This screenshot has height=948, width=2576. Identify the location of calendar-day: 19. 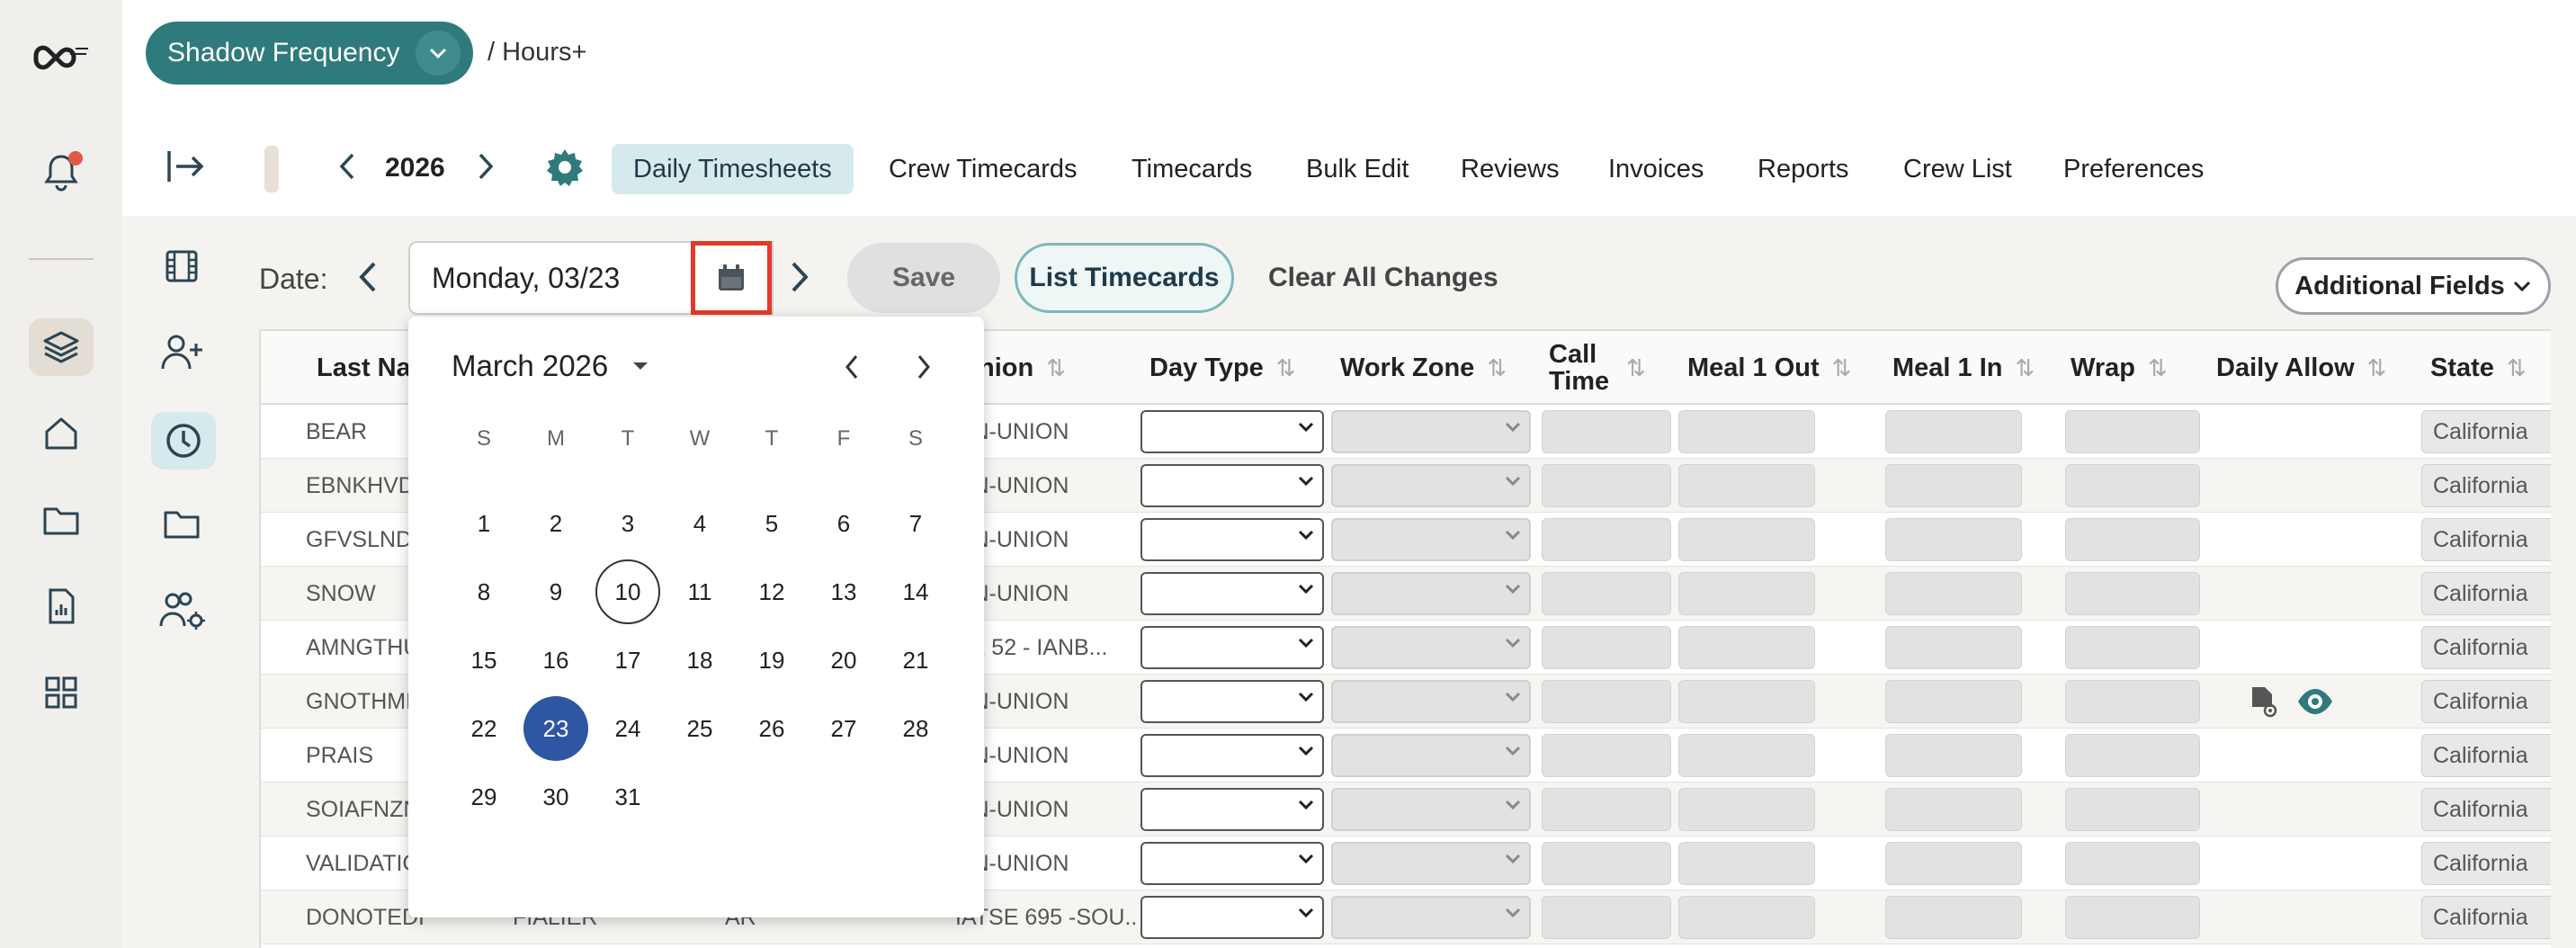
(771, 661).